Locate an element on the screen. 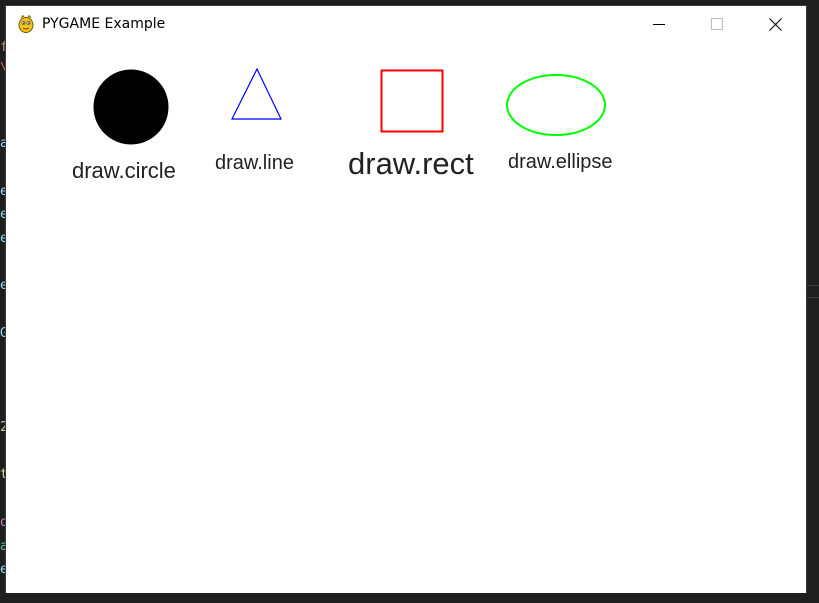  square-label: draw.rect is located at coordinates (411, 163).